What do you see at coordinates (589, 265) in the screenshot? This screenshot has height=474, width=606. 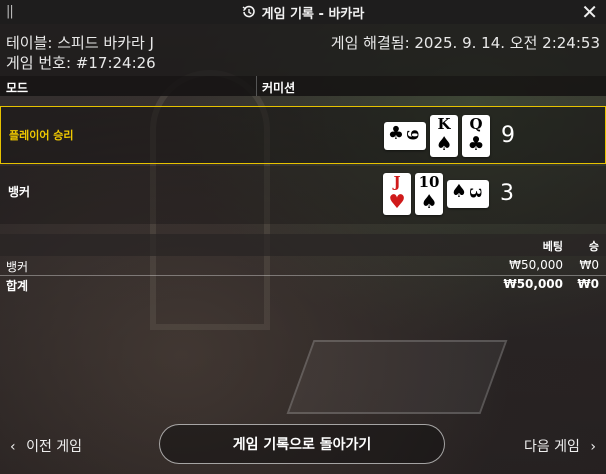 I see `win-amount: ₩0` at bounding box center [589, 265].